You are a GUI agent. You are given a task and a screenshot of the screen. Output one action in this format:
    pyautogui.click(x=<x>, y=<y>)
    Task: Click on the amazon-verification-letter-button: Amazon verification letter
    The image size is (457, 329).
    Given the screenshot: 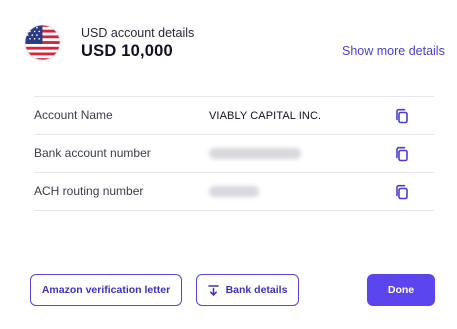 What is the action you would take?
    pyautogui.click(x=106, y=290)
    